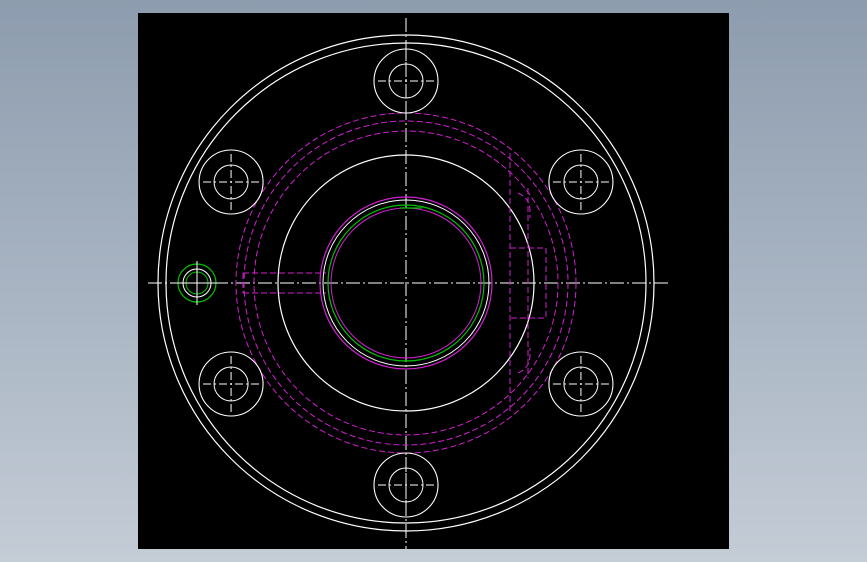 This screenshot has height=562, width=867. What do you see at coordinates (197, 283) in the screenshot?
I see `side-pin-hole` at bounding box center [197, 283].